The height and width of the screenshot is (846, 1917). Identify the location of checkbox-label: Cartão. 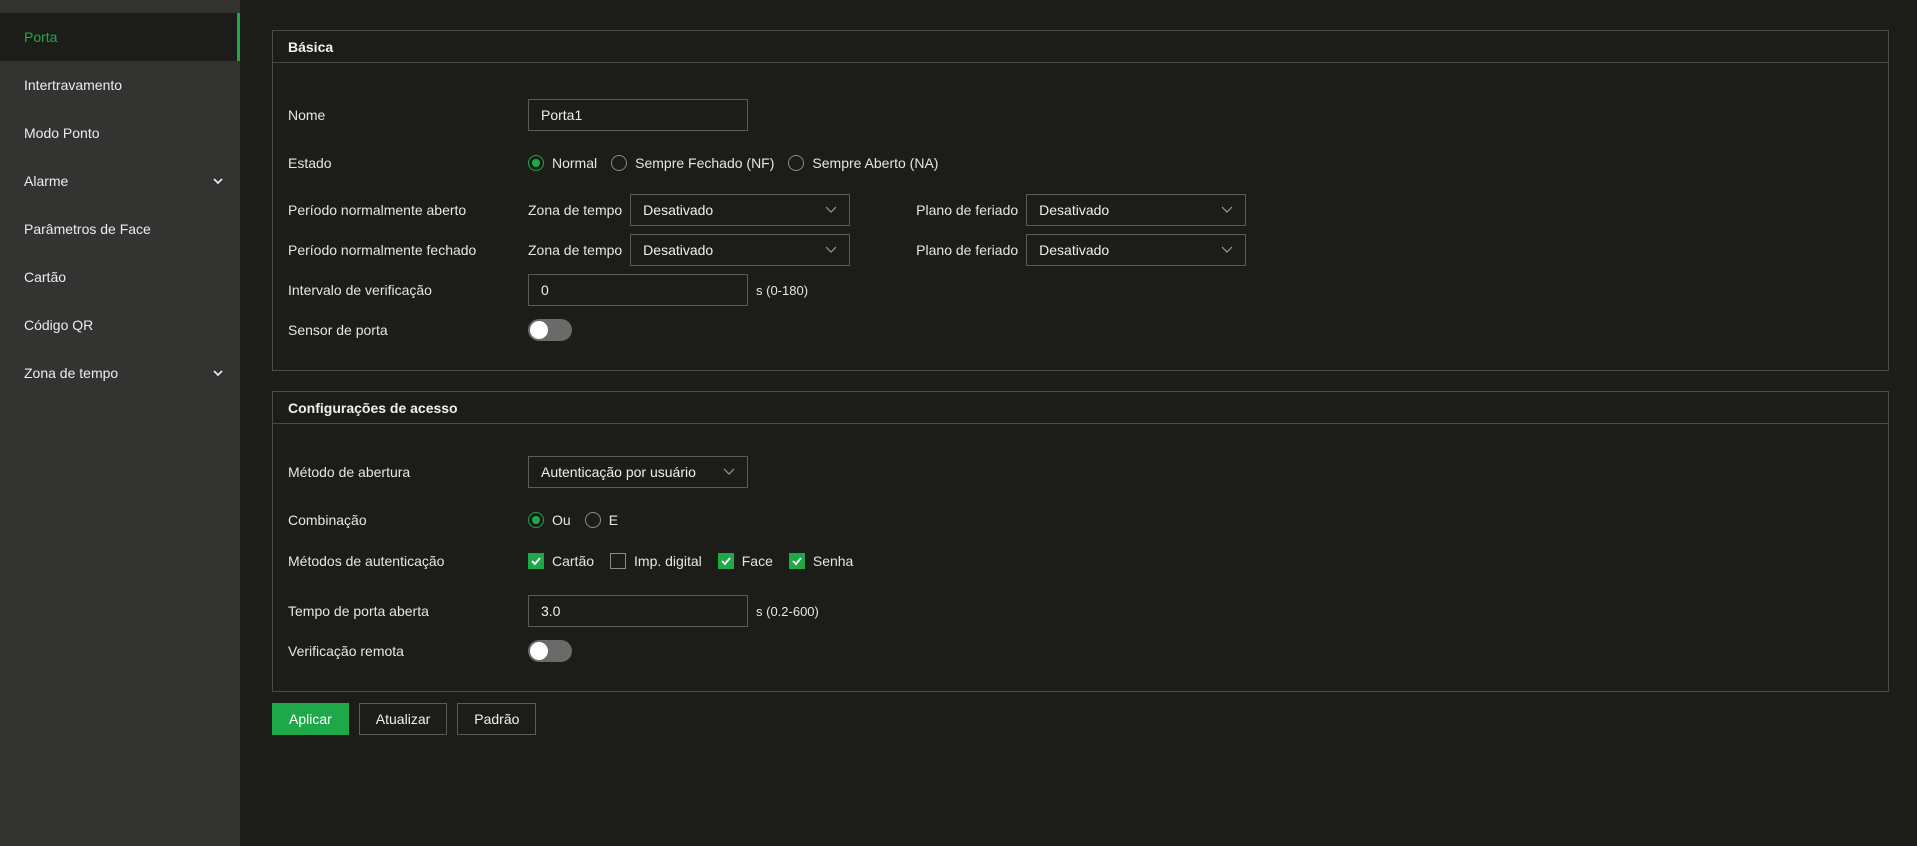
(573, 561).